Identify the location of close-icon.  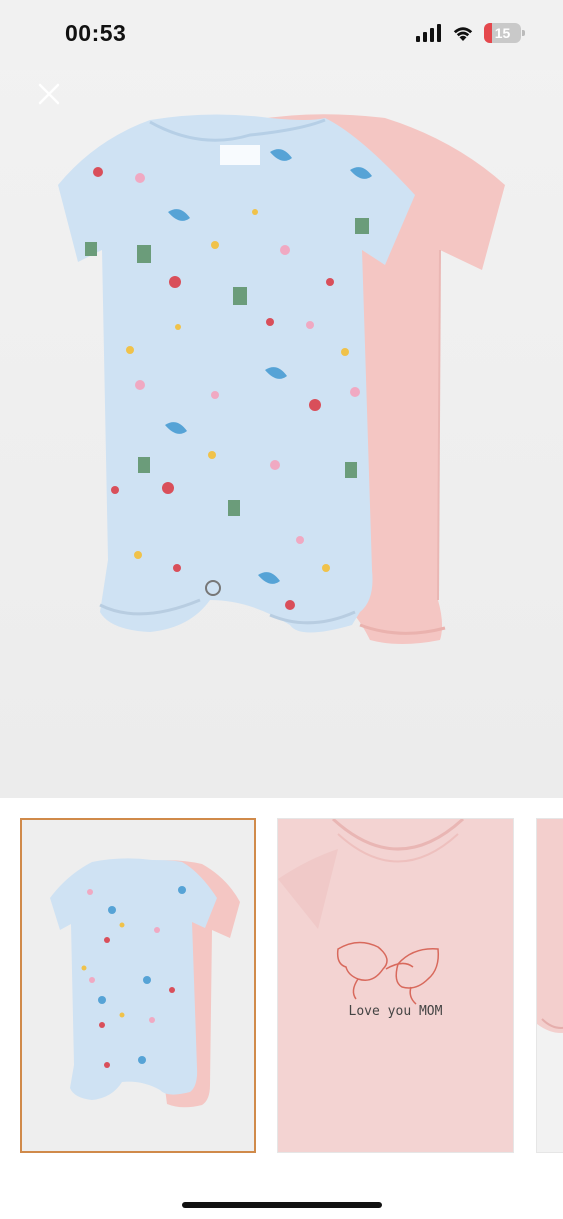
(49, 94).